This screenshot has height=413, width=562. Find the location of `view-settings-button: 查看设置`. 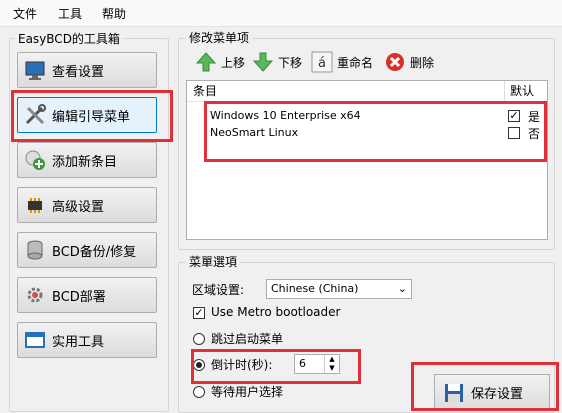

view-settings-button: 查看设置 is located at coordinates (87, 70).